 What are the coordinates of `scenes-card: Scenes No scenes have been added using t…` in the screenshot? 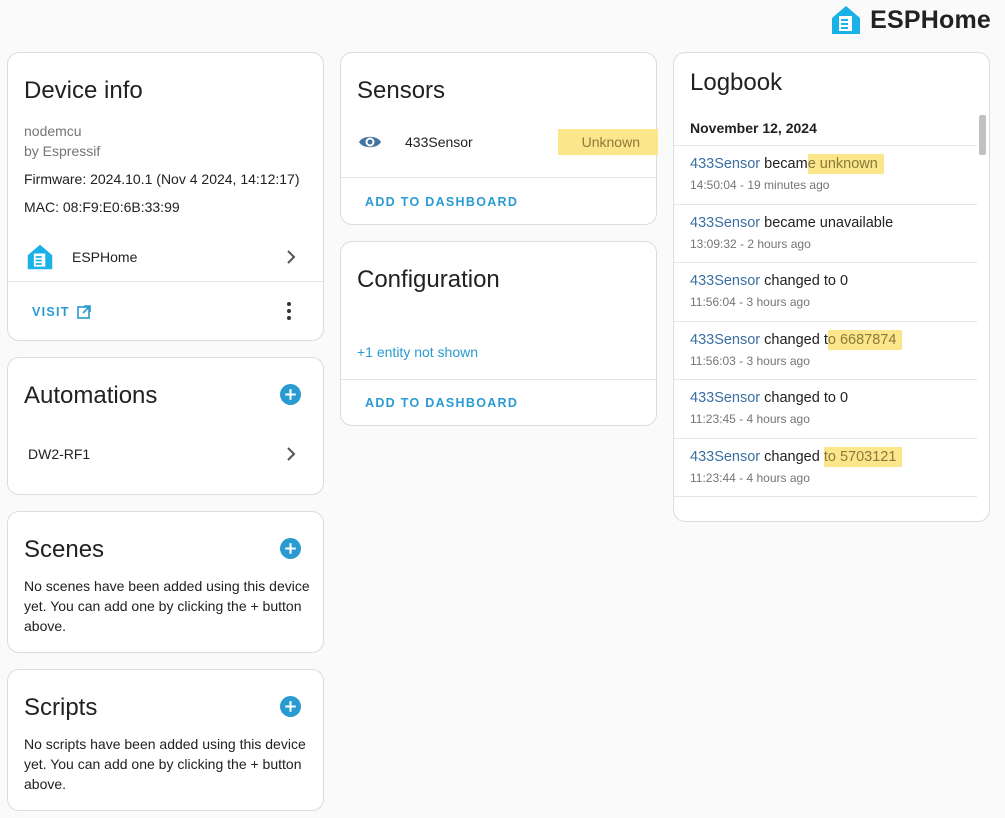 It's located at (165, 582).